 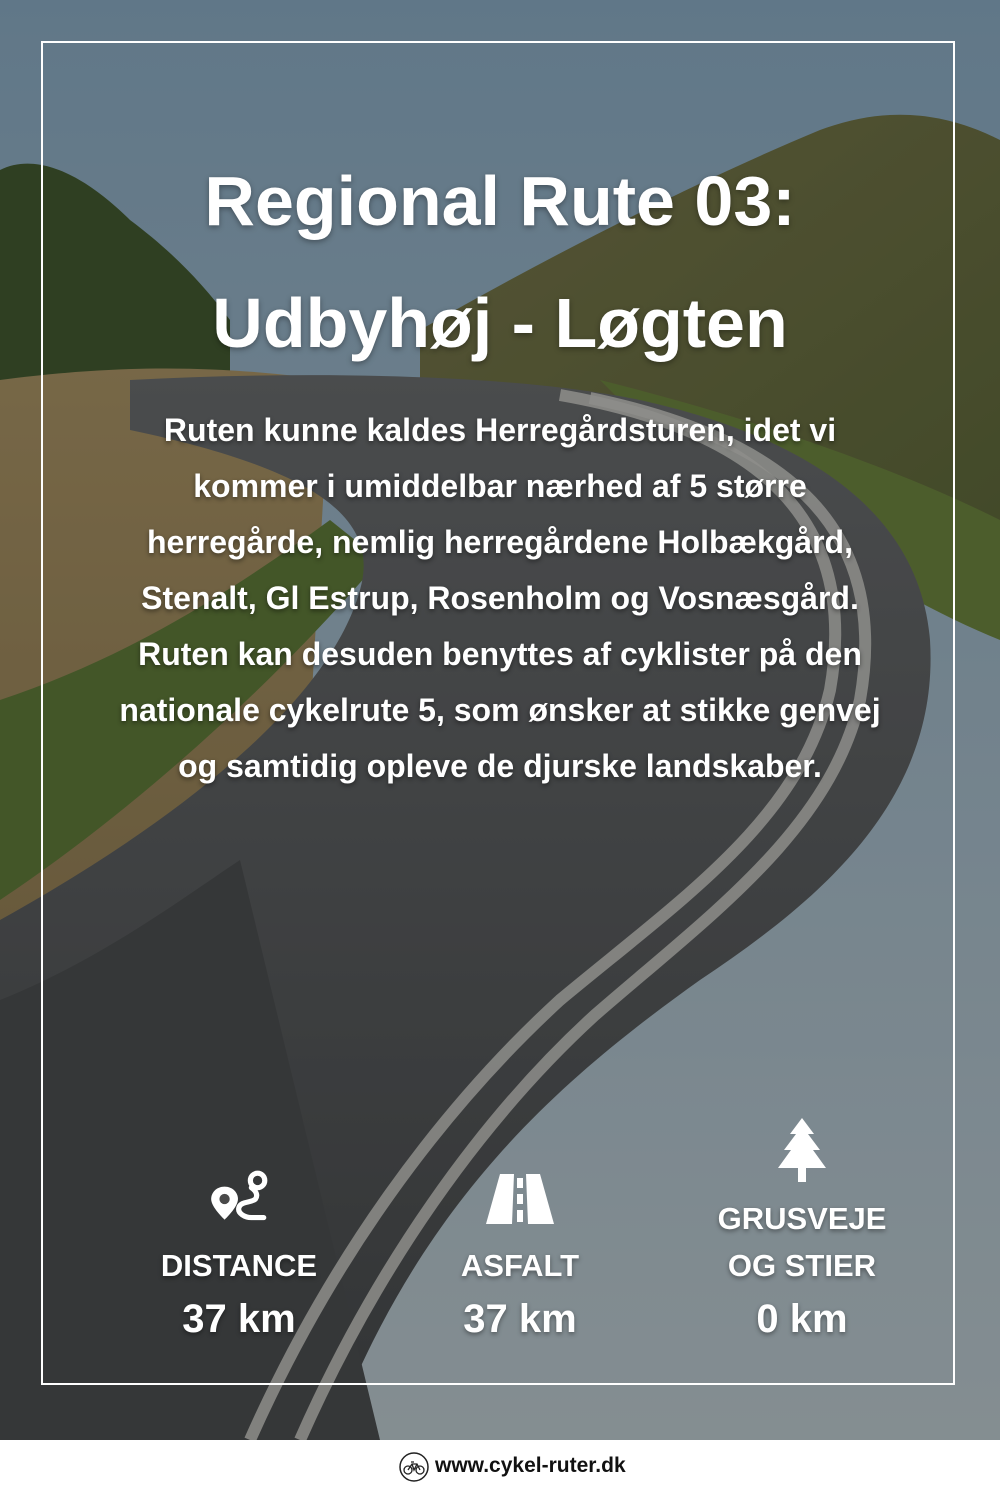 I want to click on tree-icon, so click(x=802, y=1150).